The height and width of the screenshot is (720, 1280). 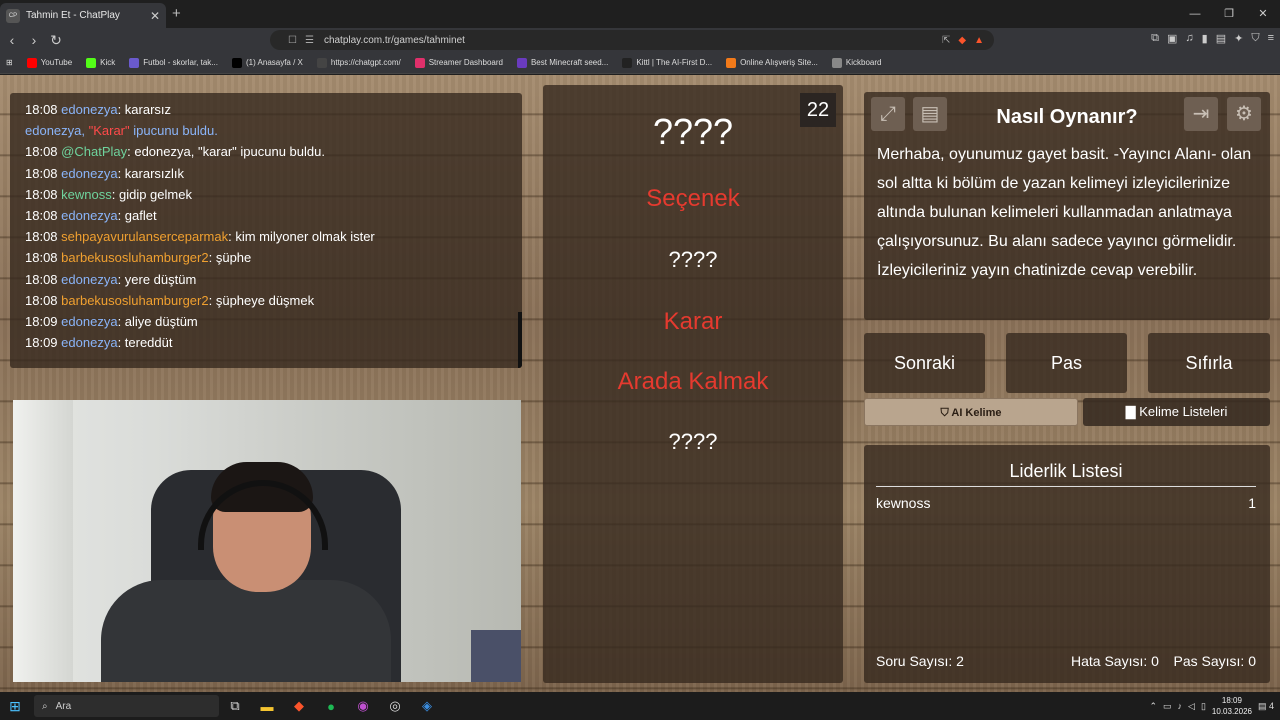 What do you see at coordinates (1209, 363) in the screenshot?
I see `reset-button: Sıfırla` at bounding box center [1209, 363].